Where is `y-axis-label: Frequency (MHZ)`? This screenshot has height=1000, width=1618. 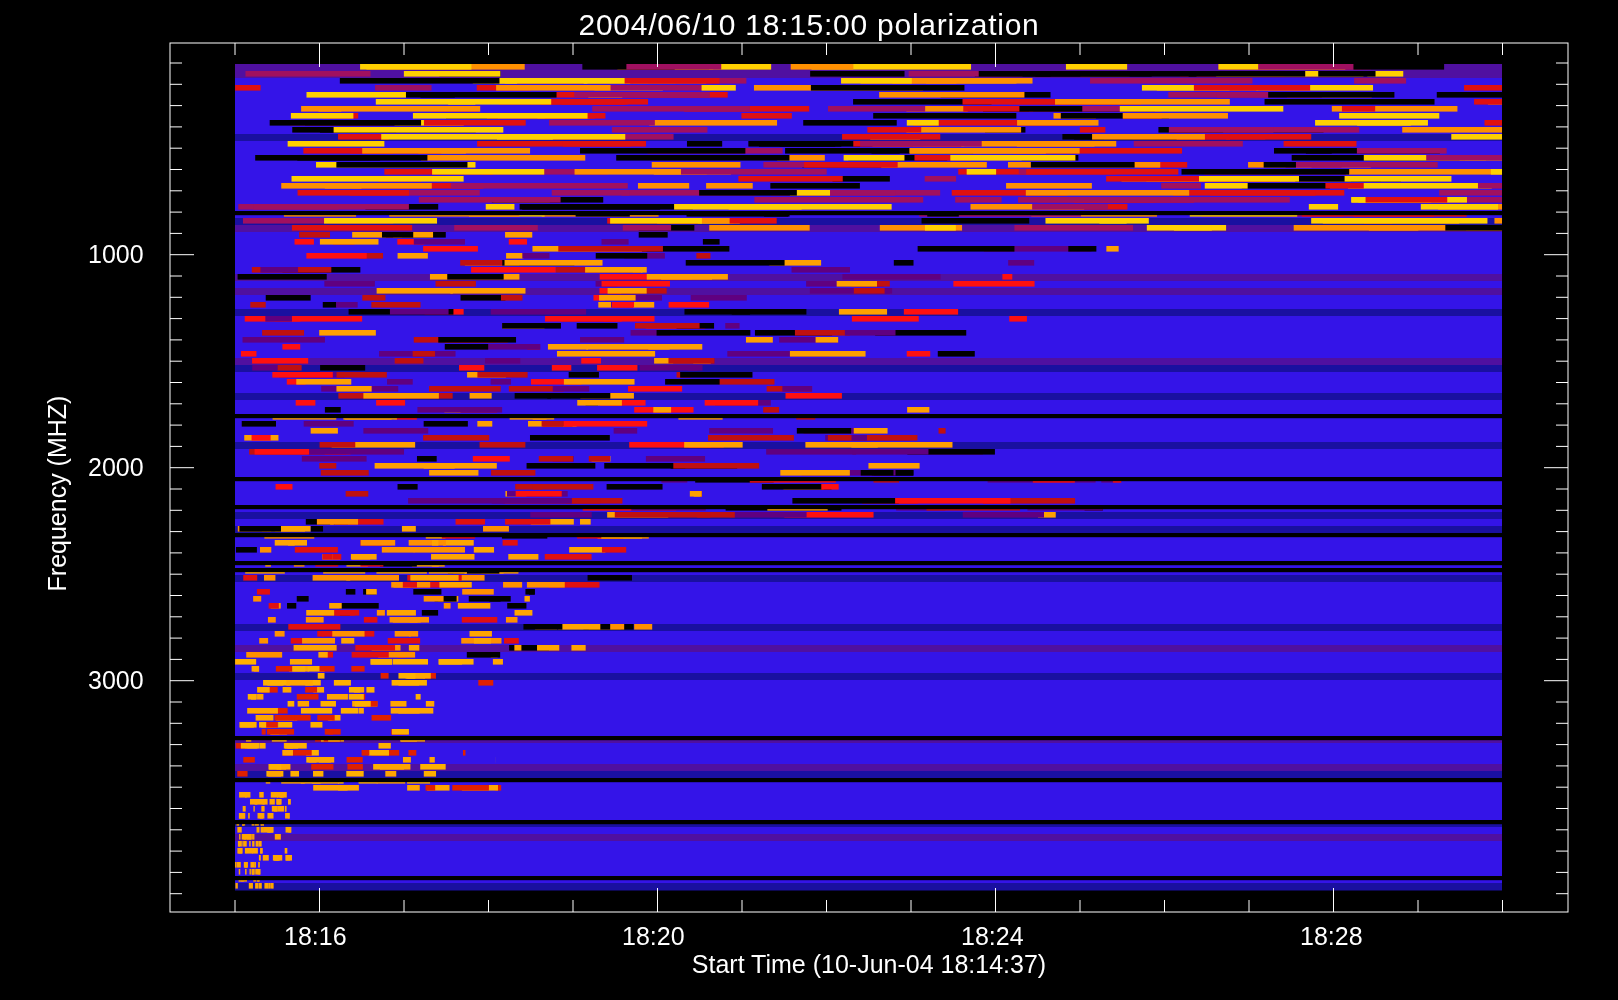 y-axis-label: Frequency (MHZ) is located at coordinates (57, 494).